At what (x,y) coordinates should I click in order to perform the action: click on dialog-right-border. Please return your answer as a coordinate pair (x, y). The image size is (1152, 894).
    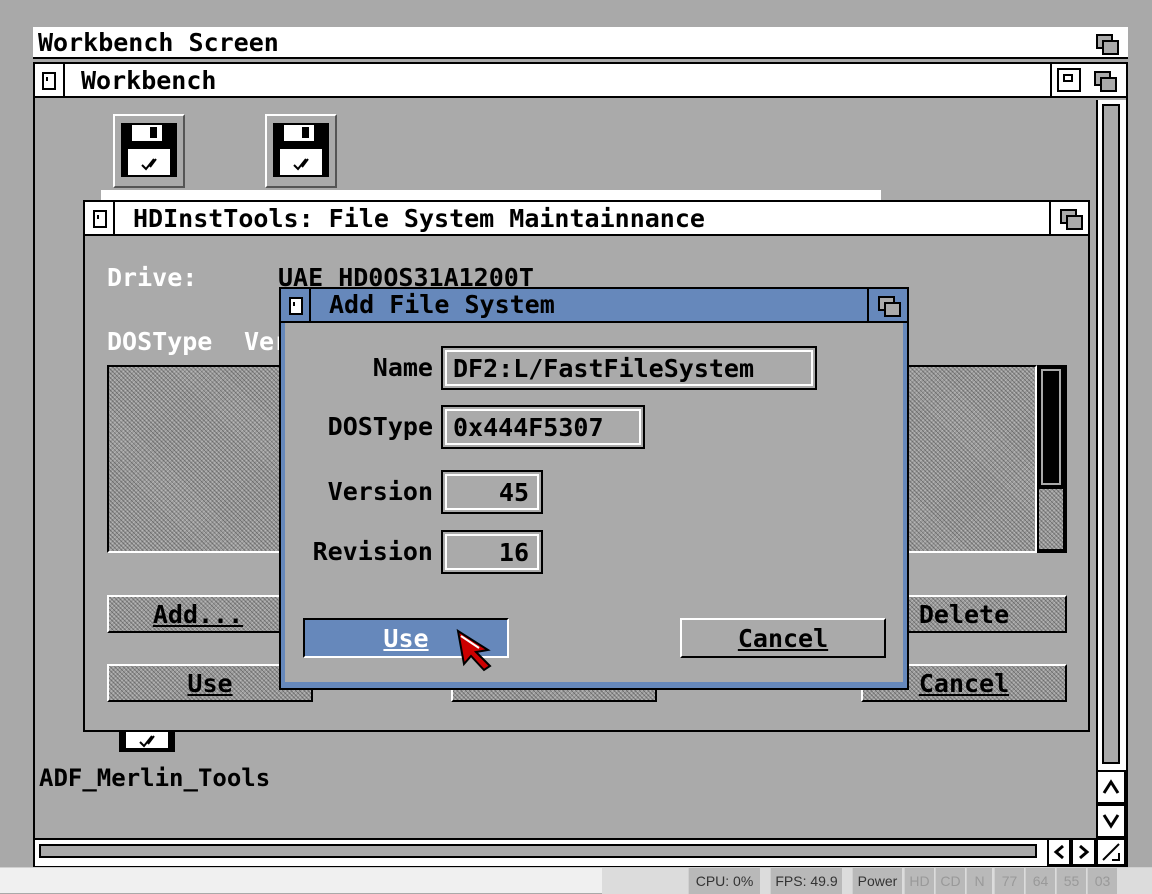
    Looking at the image, I should click on (905, 504).